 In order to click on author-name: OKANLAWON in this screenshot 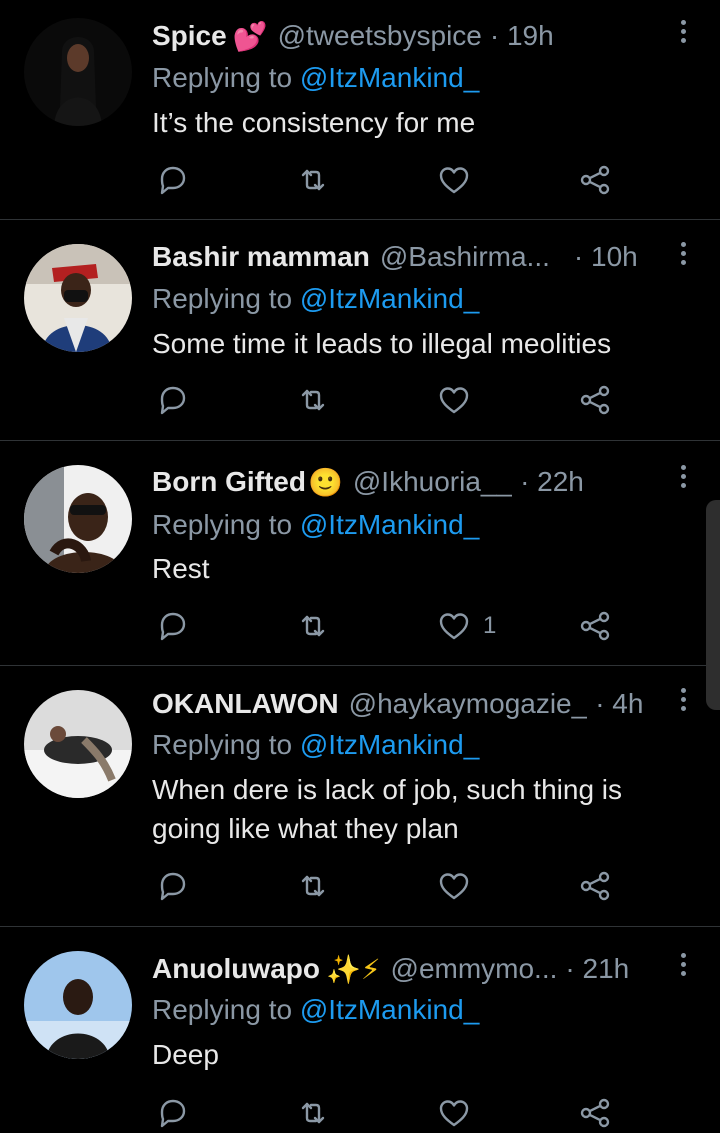, I will do `click(245, 704)`.